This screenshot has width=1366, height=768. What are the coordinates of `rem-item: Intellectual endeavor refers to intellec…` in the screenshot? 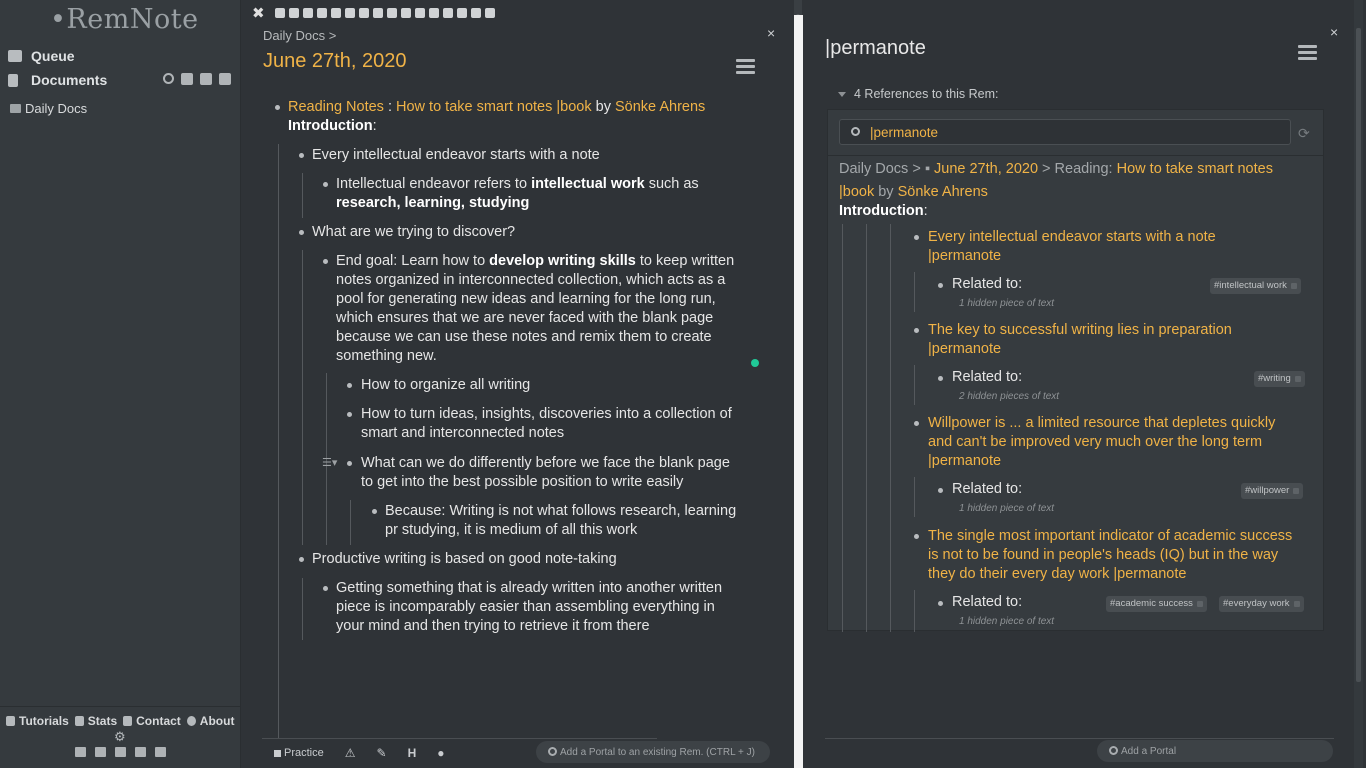 It's located at (517, 184).